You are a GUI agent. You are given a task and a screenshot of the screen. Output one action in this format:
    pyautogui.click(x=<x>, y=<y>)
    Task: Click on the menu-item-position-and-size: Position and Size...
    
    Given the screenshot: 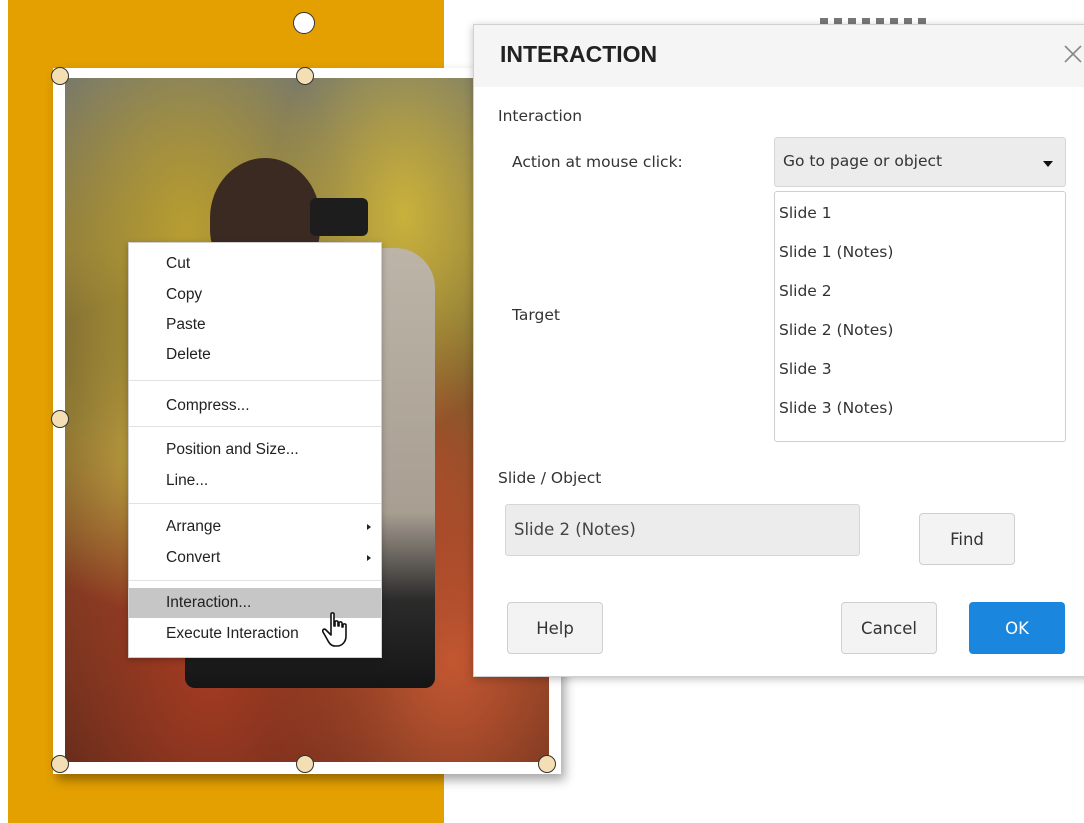 What is the action you would take?
    pyautogui.click(x=255, y=450)
    